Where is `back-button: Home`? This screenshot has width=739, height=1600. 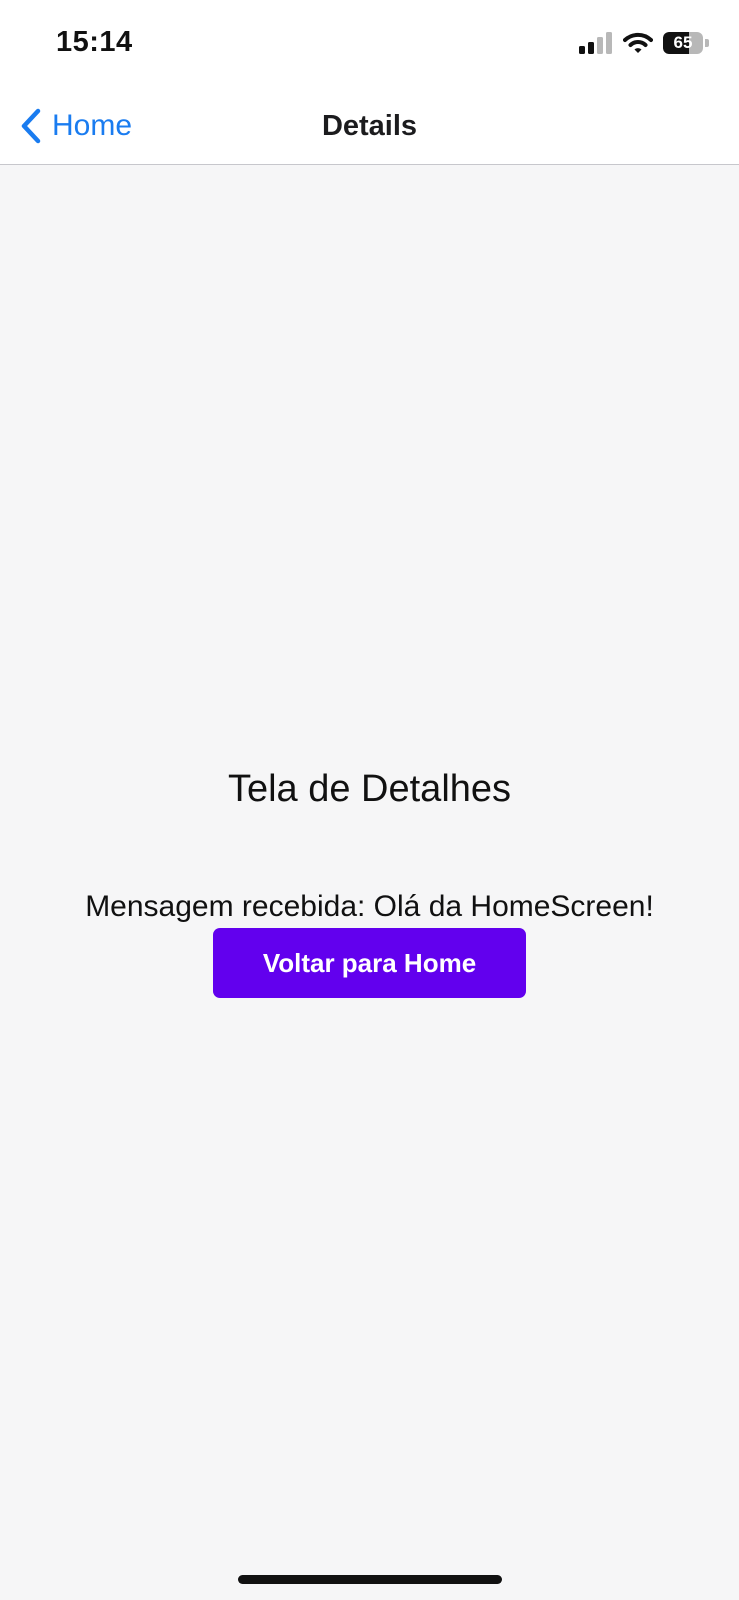
back-button: Home is located at coordinates (76, 126).